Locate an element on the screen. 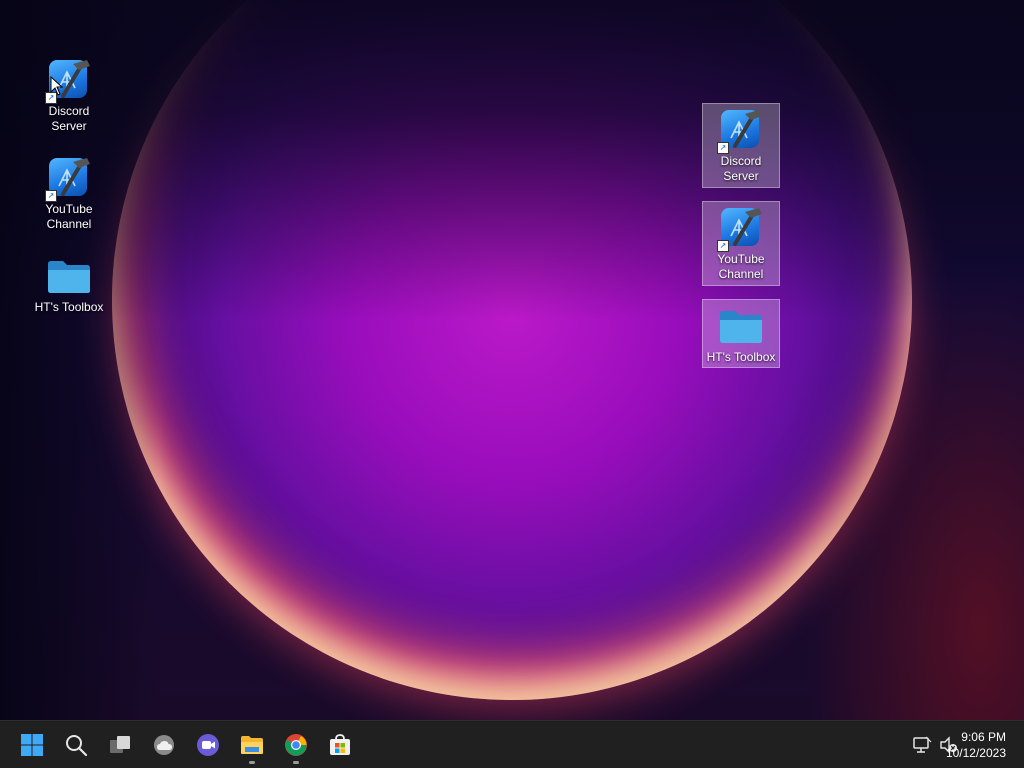 Image resolution: width=1024 pixels, height=769 pixels. chrome-button is located at coordinates (296, 745).